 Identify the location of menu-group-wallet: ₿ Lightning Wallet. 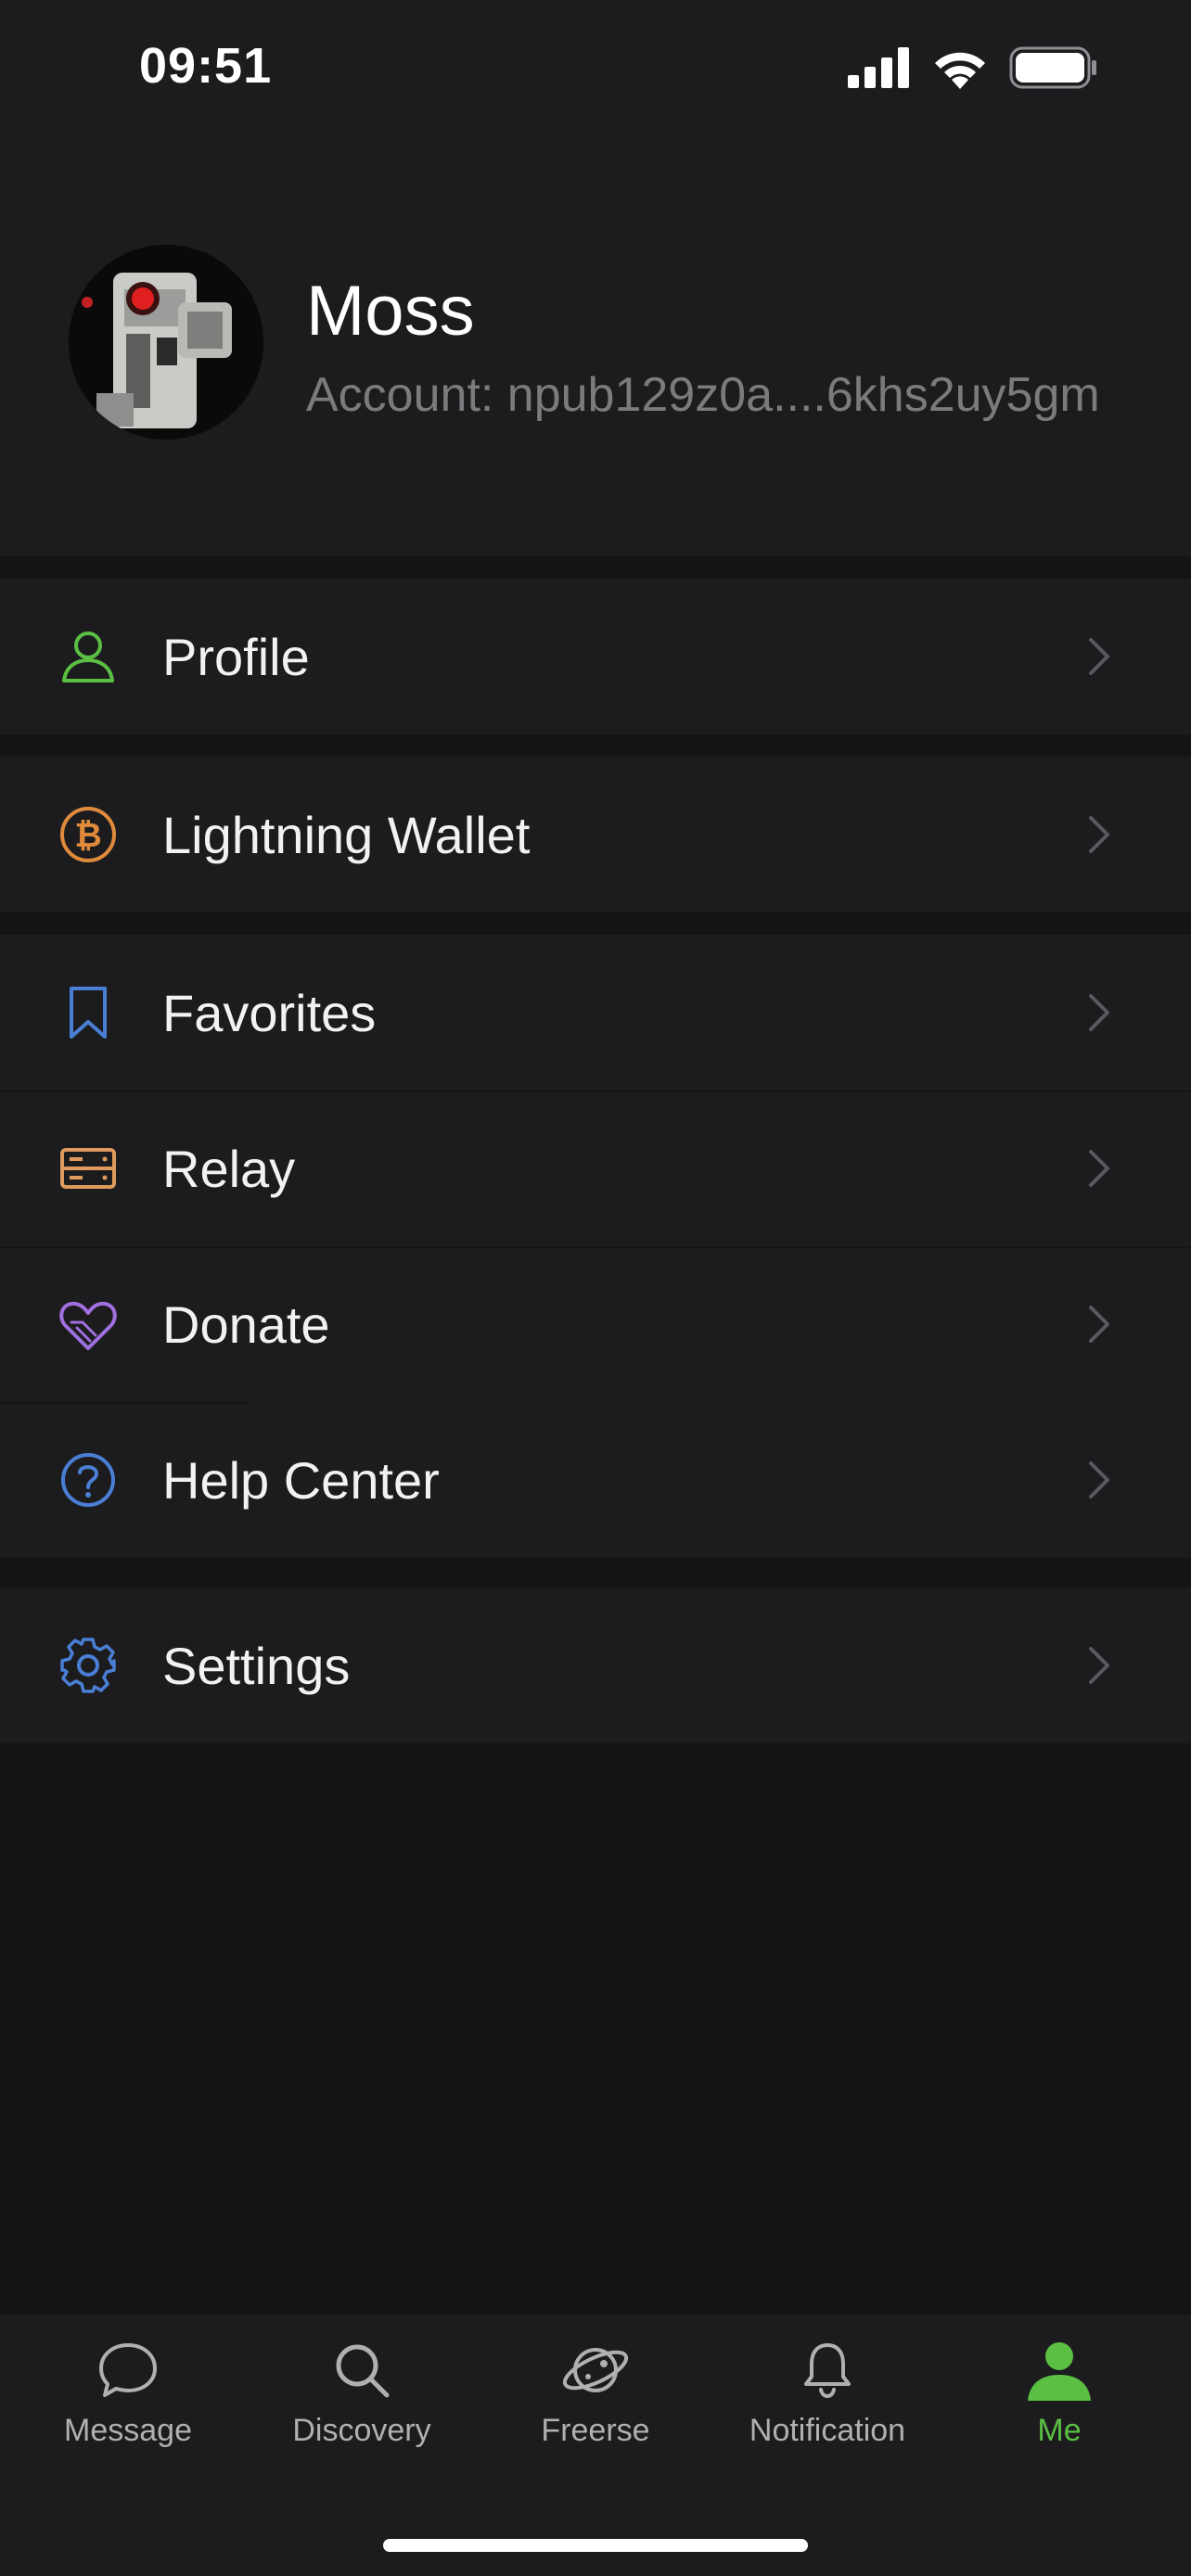
(595, 834).